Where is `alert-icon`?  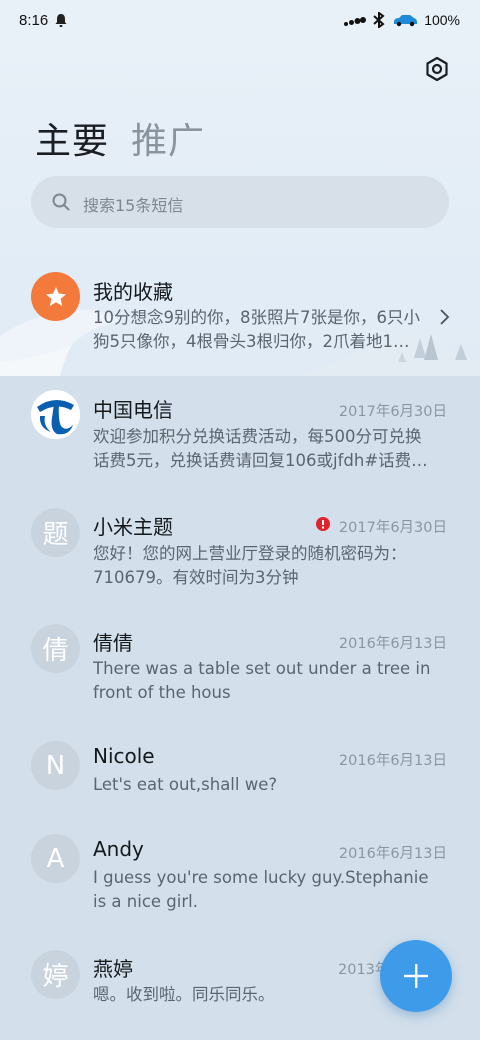 alert-icon is located at coordinates (323, 524).